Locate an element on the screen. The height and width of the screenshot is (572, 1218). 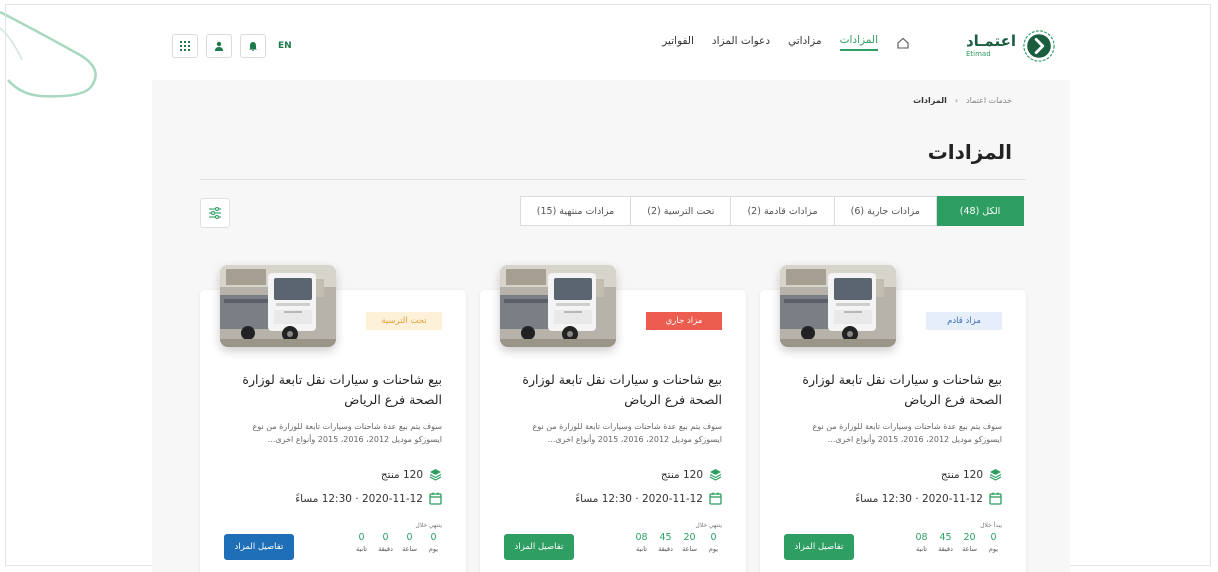
tab-upcoming: مزادات قادمة (2) is located at coordinates (782, 211).